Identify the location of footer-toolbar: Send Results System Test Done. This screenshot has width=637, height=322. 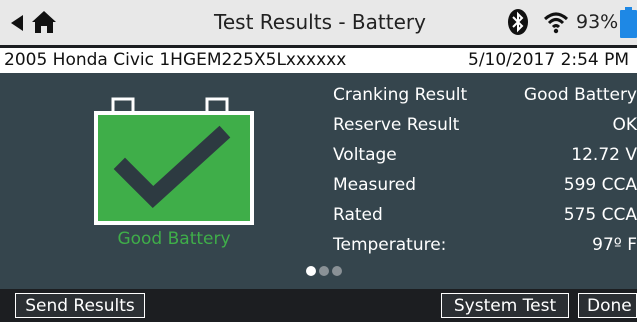
(318, 305).